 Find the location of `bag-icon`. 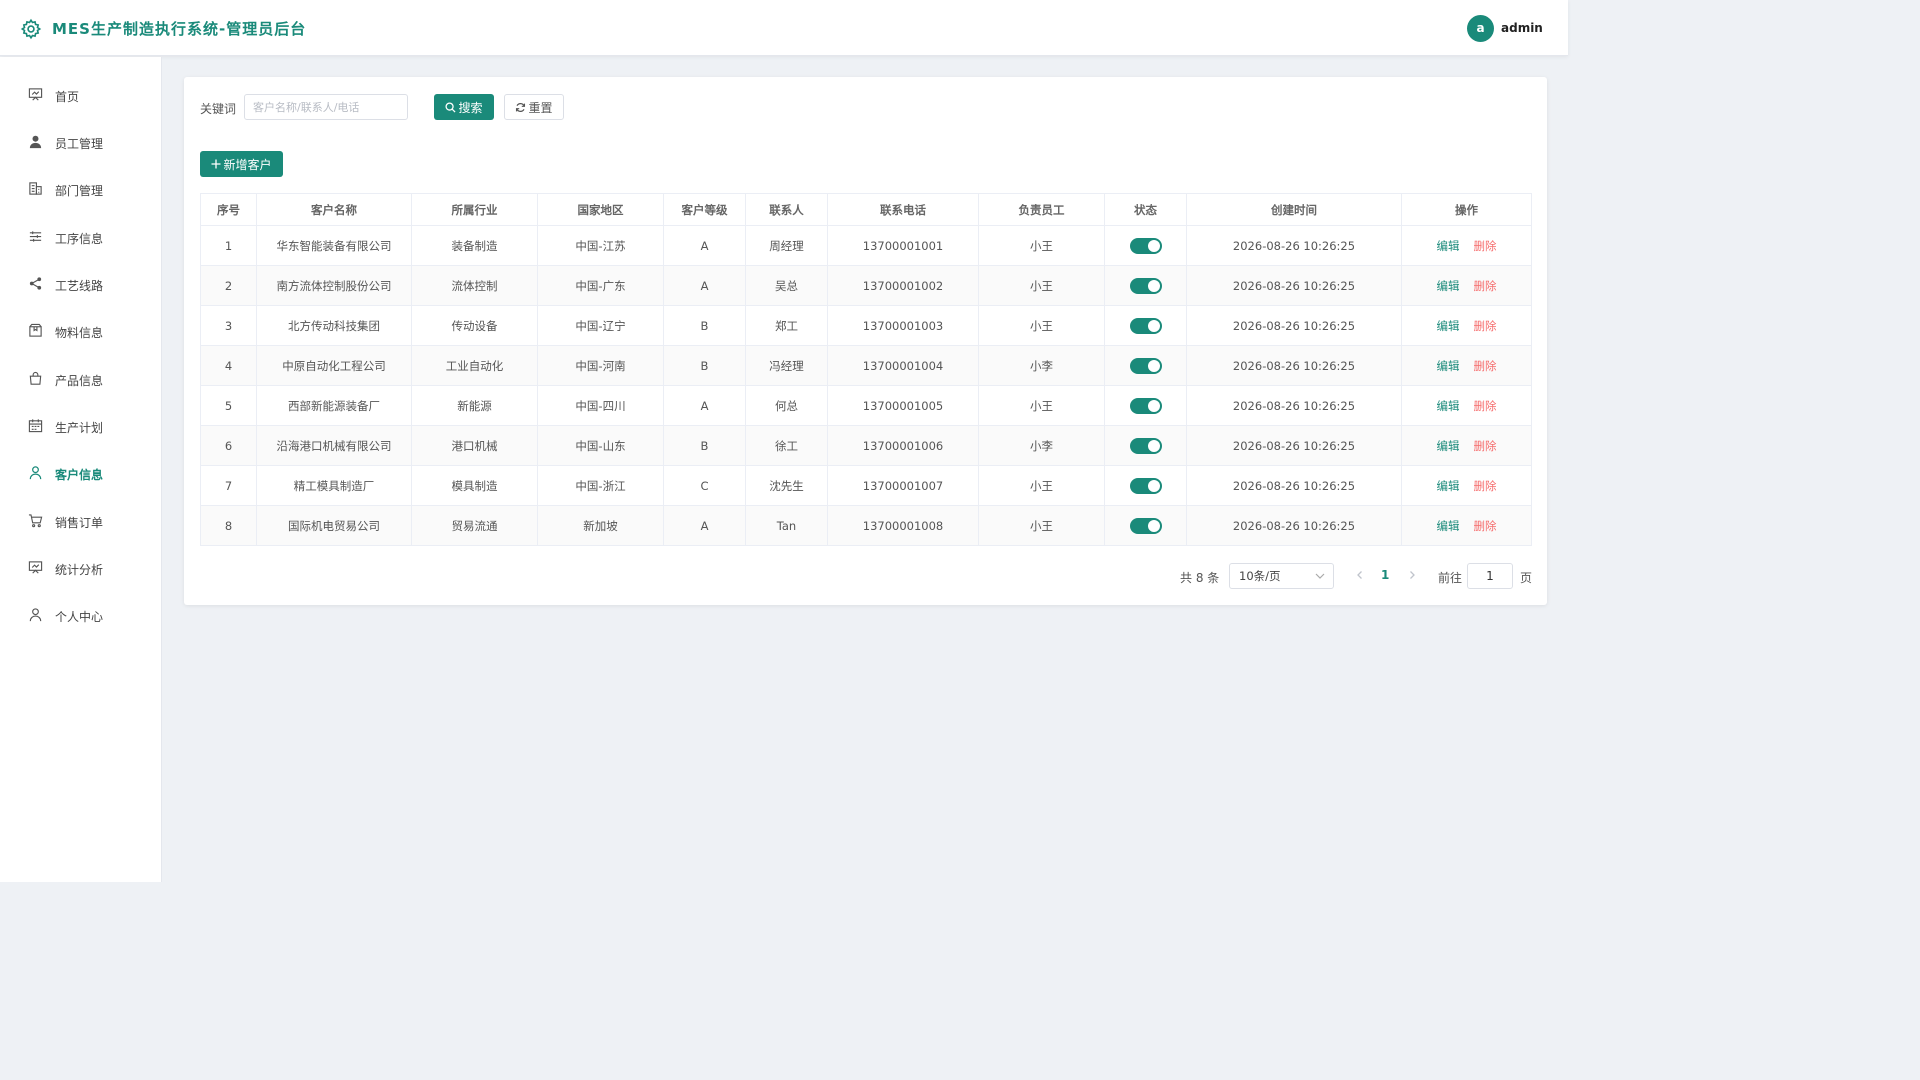

bag-icon is located at coordinates (35, 378).